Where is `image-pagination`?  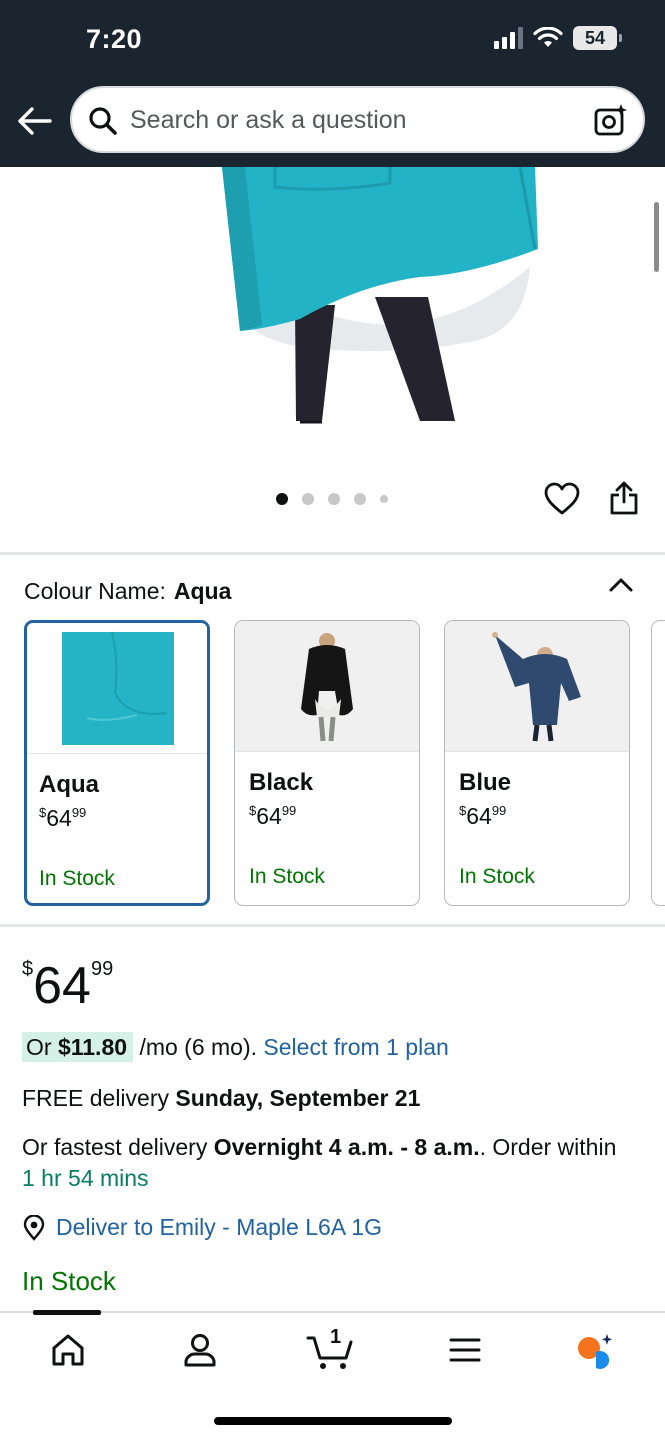
image-pagination is located at coordinates (332, 499).